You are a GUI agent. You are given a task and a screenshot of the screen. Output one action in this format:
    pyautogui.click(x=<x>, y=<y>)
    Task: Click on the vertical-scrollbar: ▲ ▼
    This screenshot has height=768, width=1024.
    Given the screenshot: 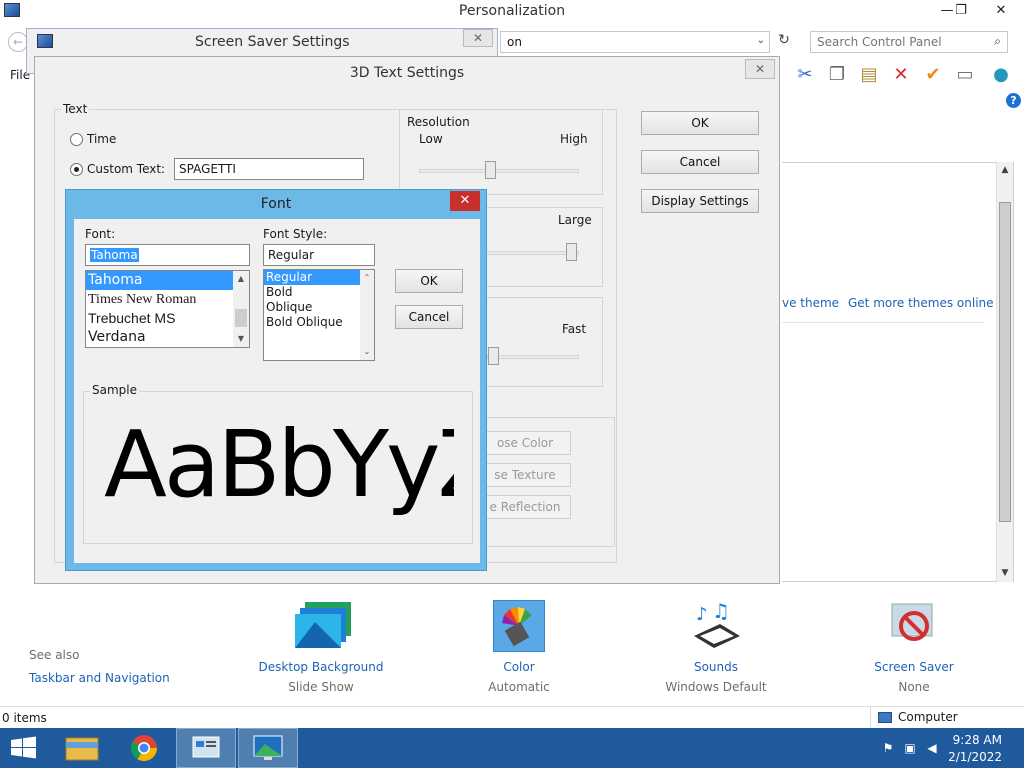 What is the action you would take?
    pyautogui.click(x=1004, y=372)
    